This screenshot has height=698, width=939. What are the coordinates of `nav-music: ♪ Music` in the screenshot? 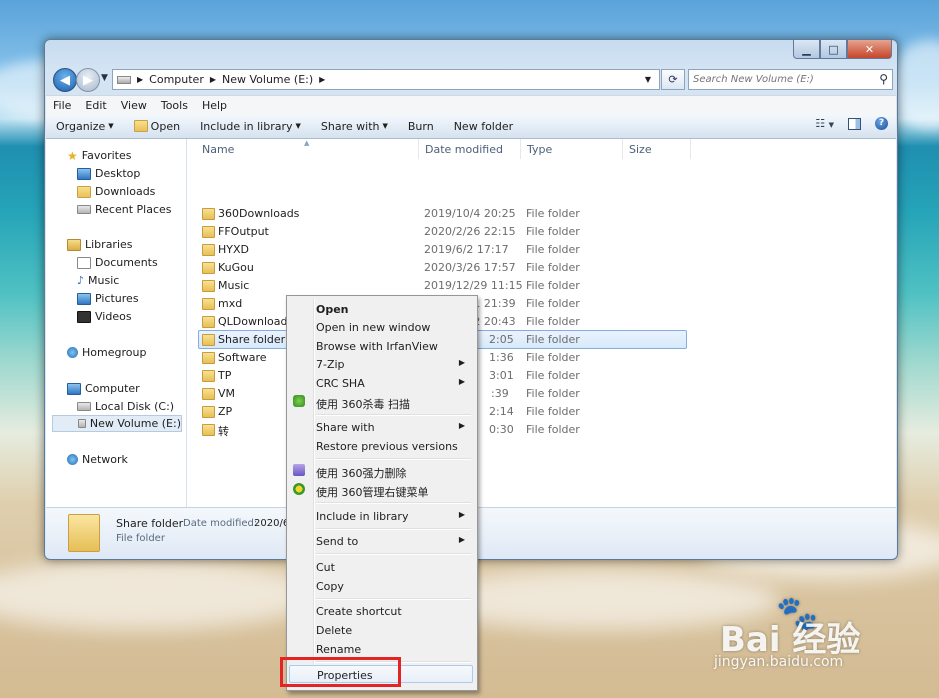 It's located at (98, 280).